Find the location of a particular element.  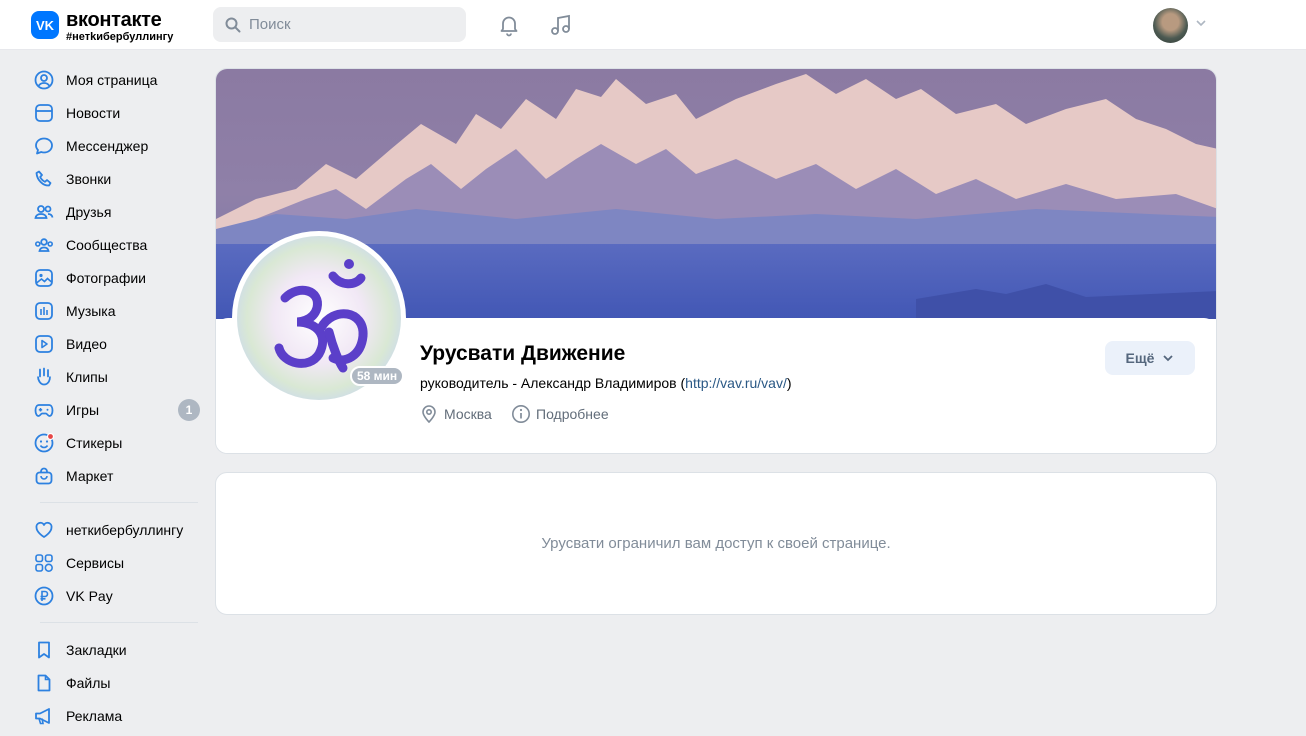

group-details-link: Подробнее is located at coordinates (559, 414).